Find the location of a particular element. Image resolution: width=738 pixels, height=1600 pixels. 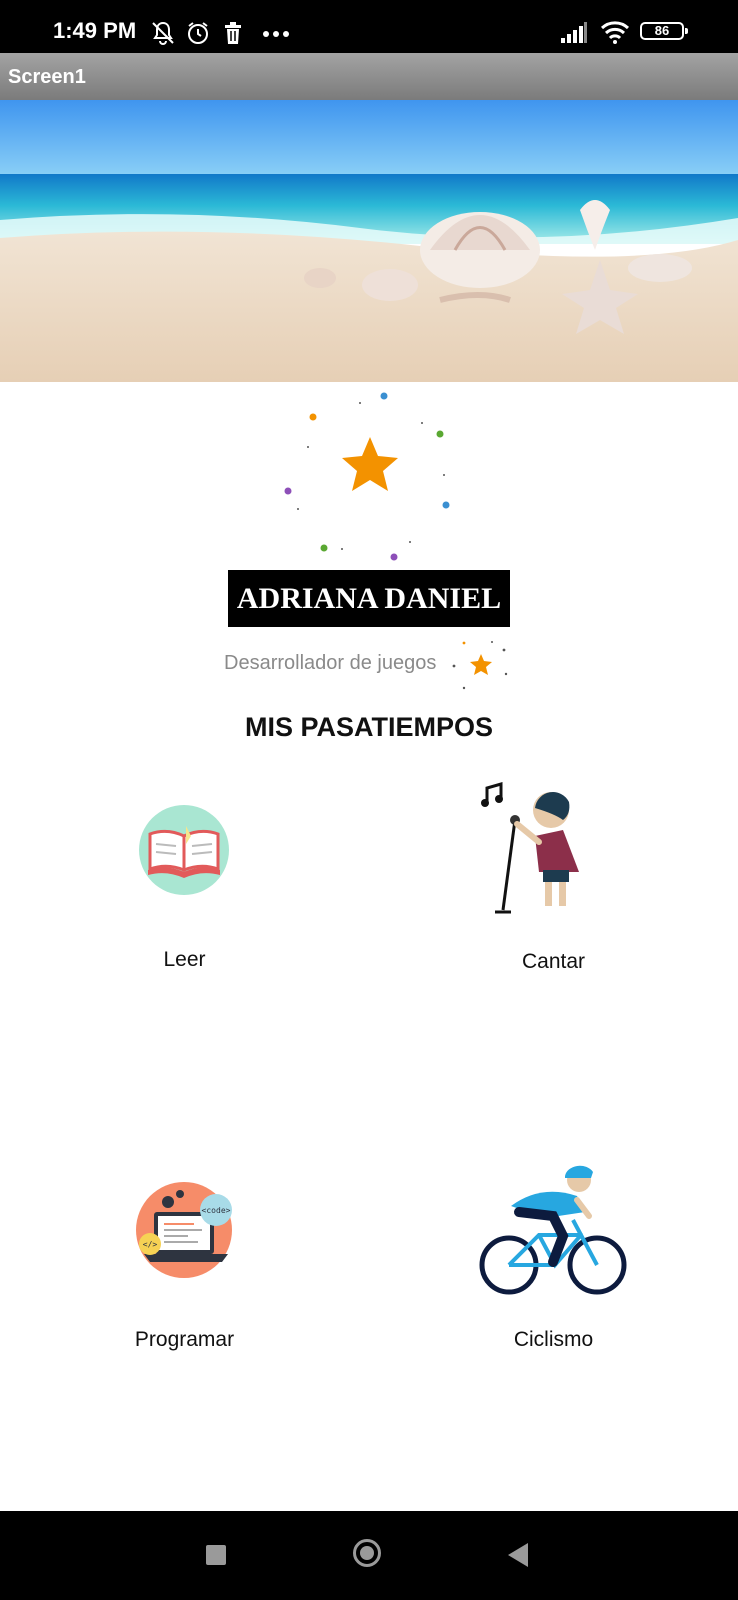

profile-role: Desarrollador de juegos is located at coordinates (330, 663).